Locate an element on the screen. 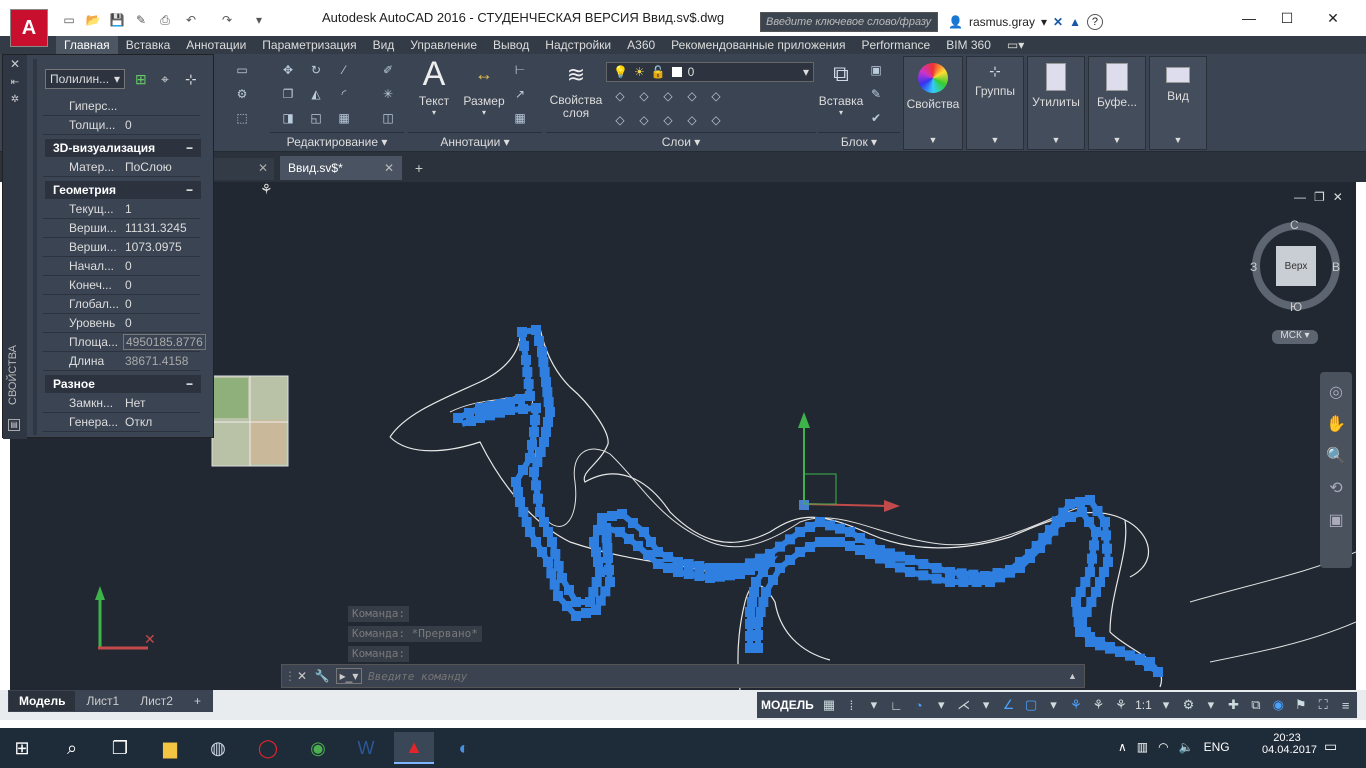 This screenshot has height=768, width=1366. undo-icon: ↶ is located at coordinates (191, 20).